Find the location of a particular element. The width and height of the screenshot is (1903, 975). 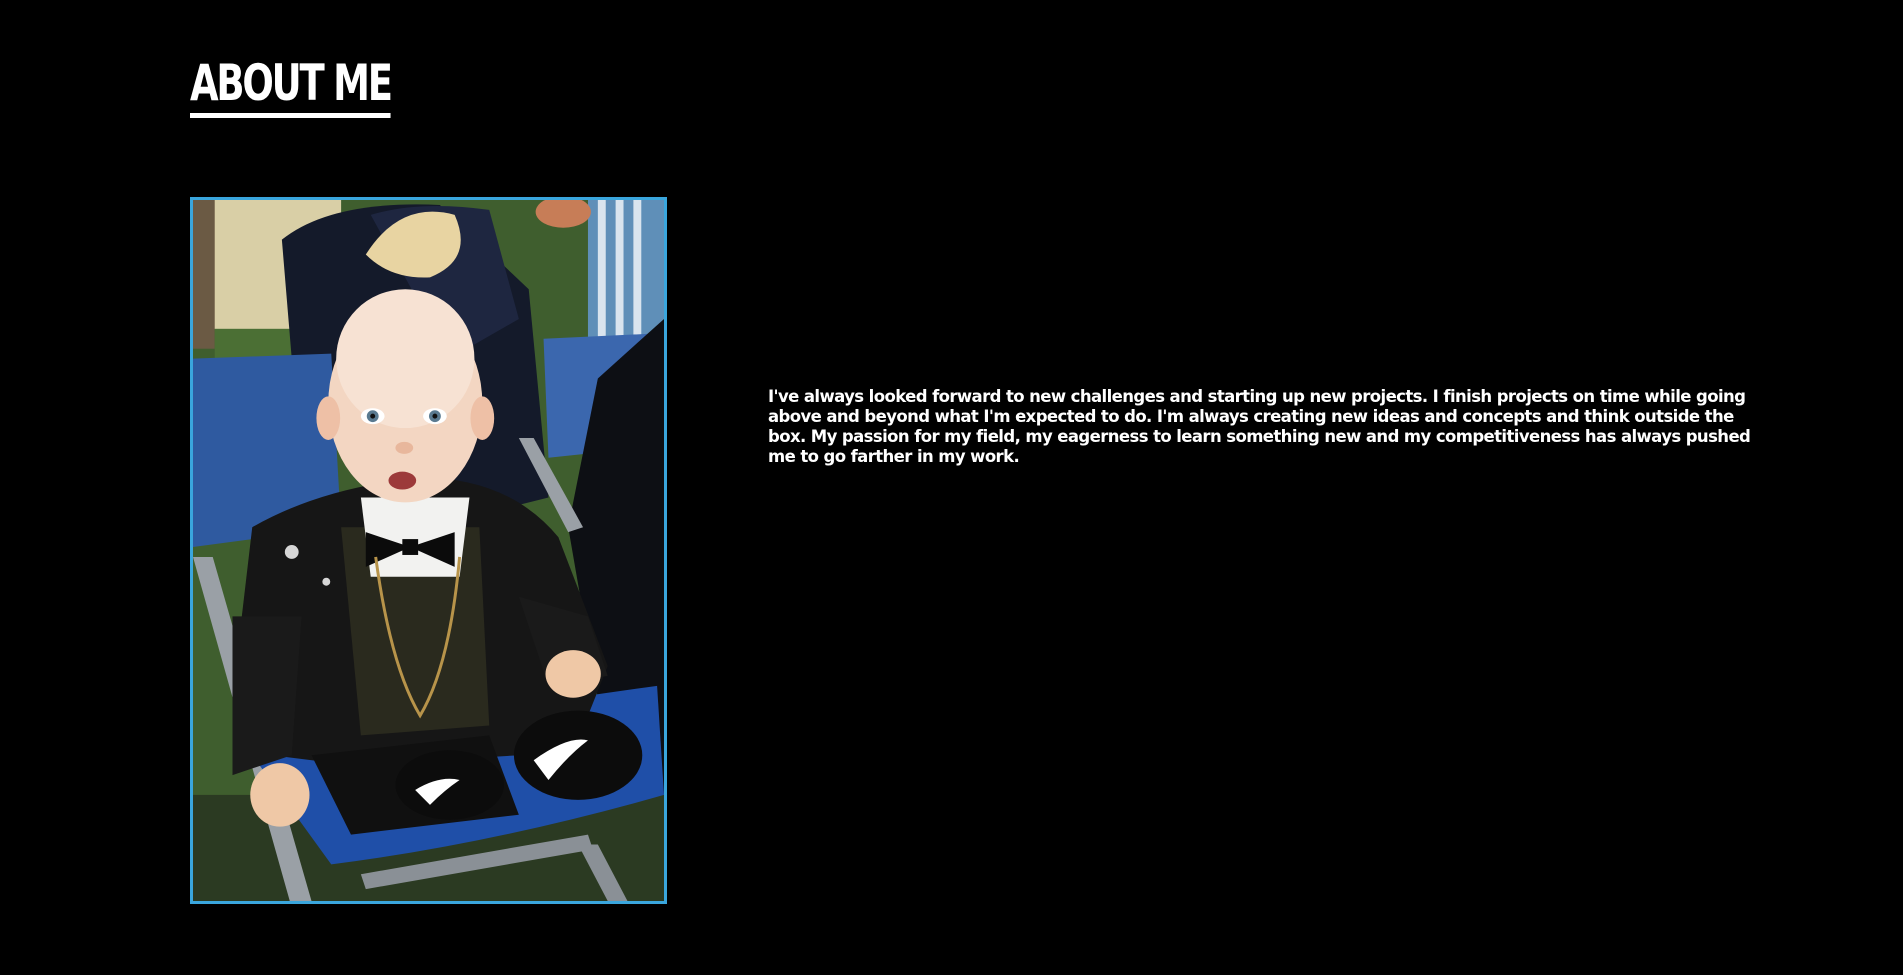

page-title: ABOUT ME is located at coordinates (291, 88).